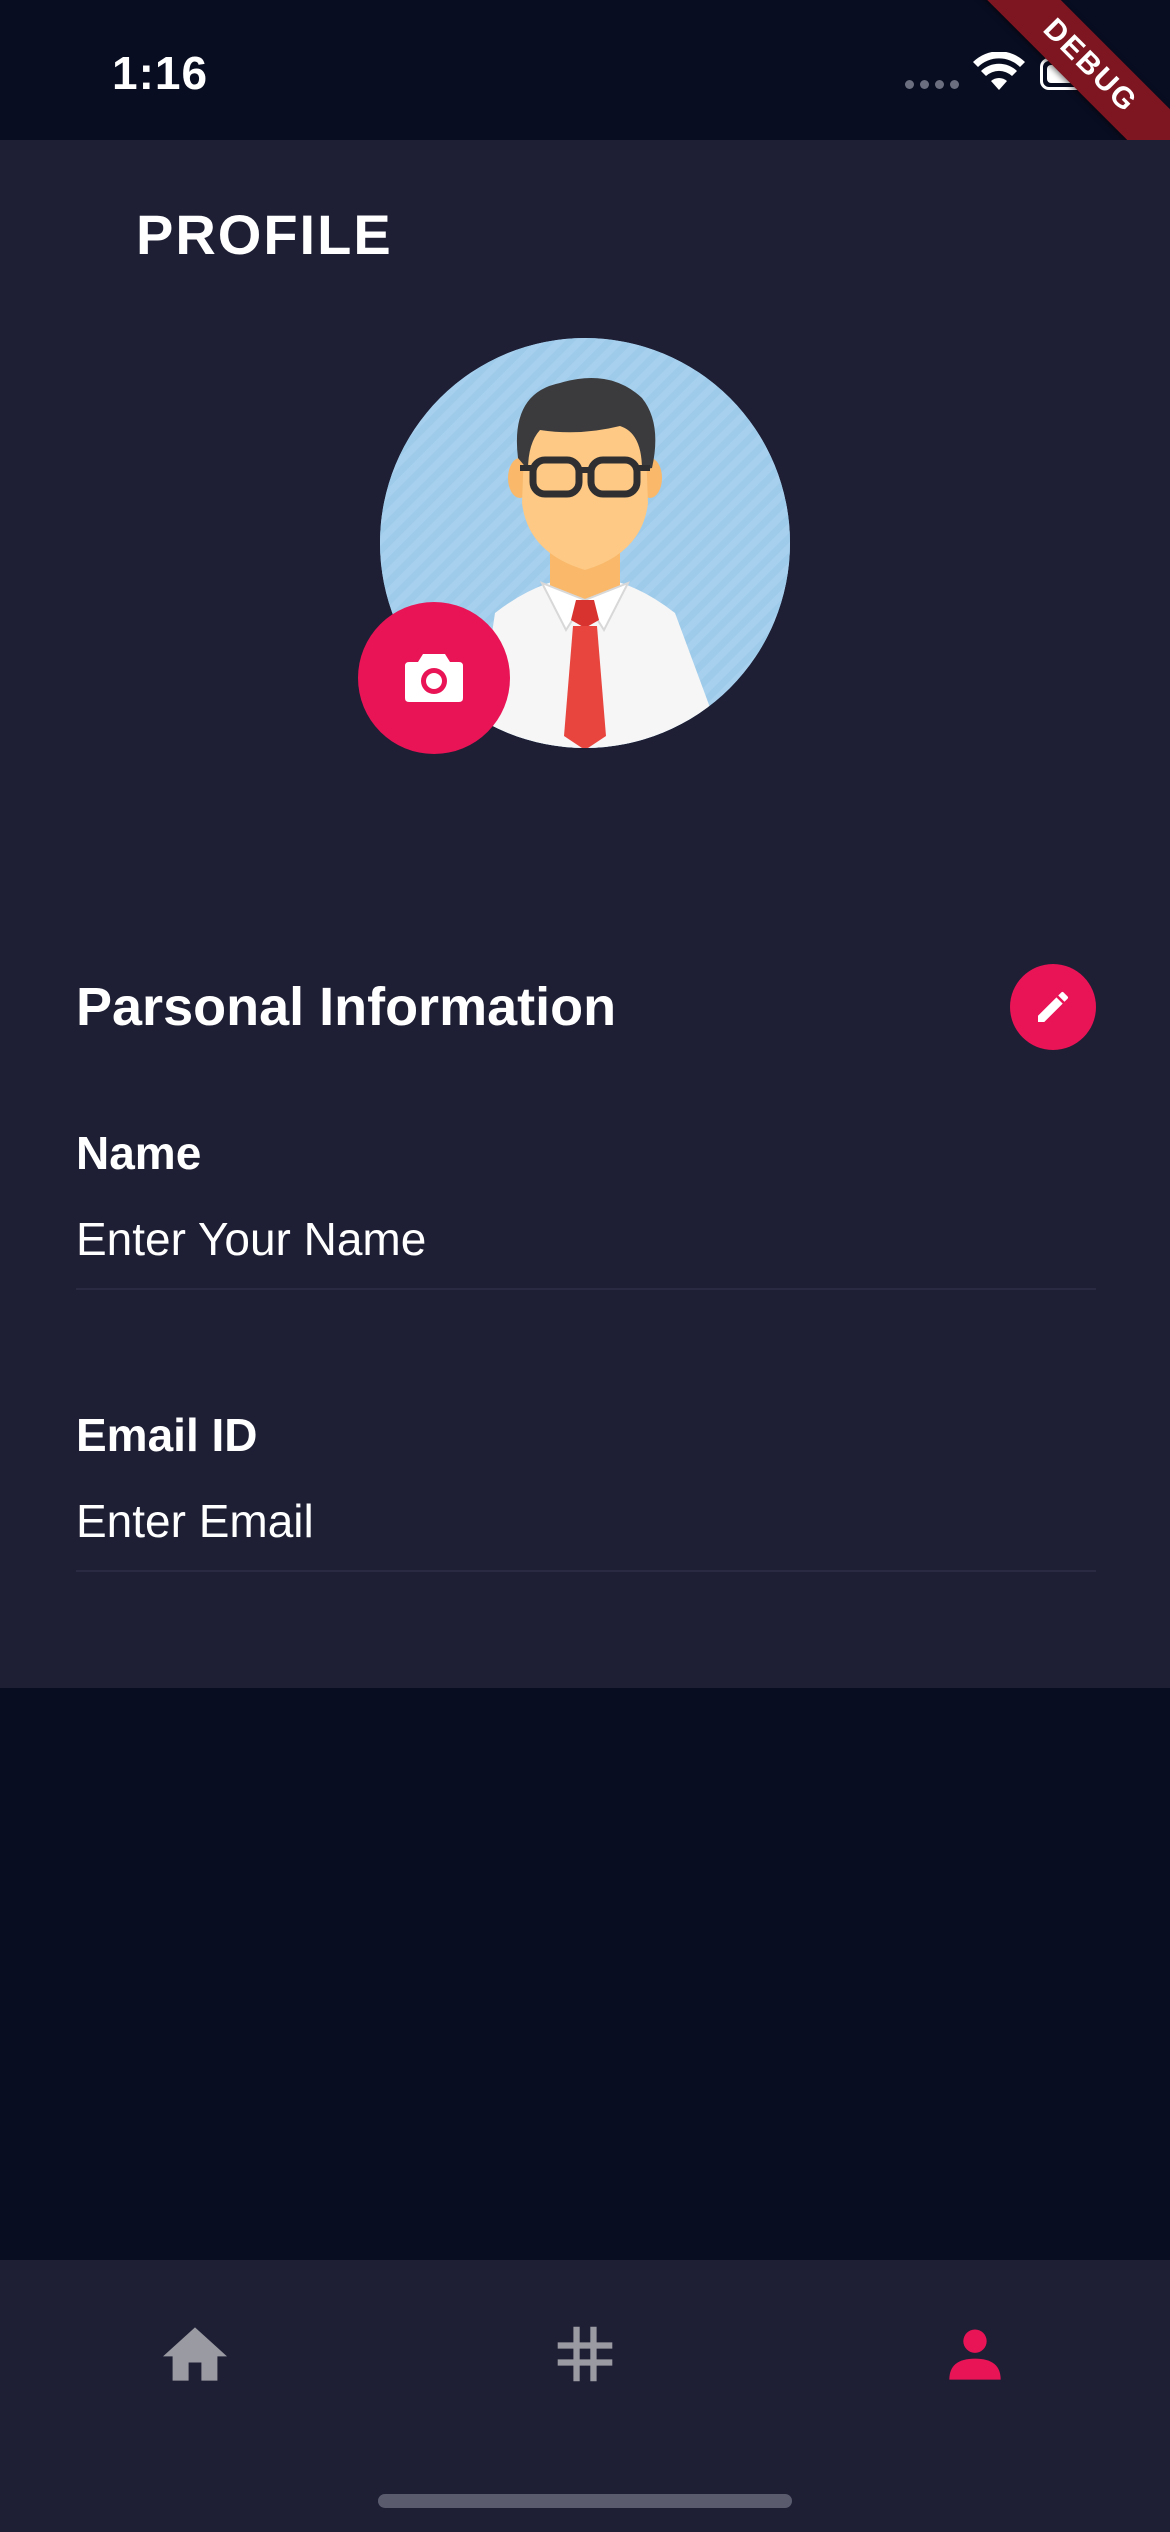 The image size is (1170, 2532). I want to click on email-input, so click(586, 1522).